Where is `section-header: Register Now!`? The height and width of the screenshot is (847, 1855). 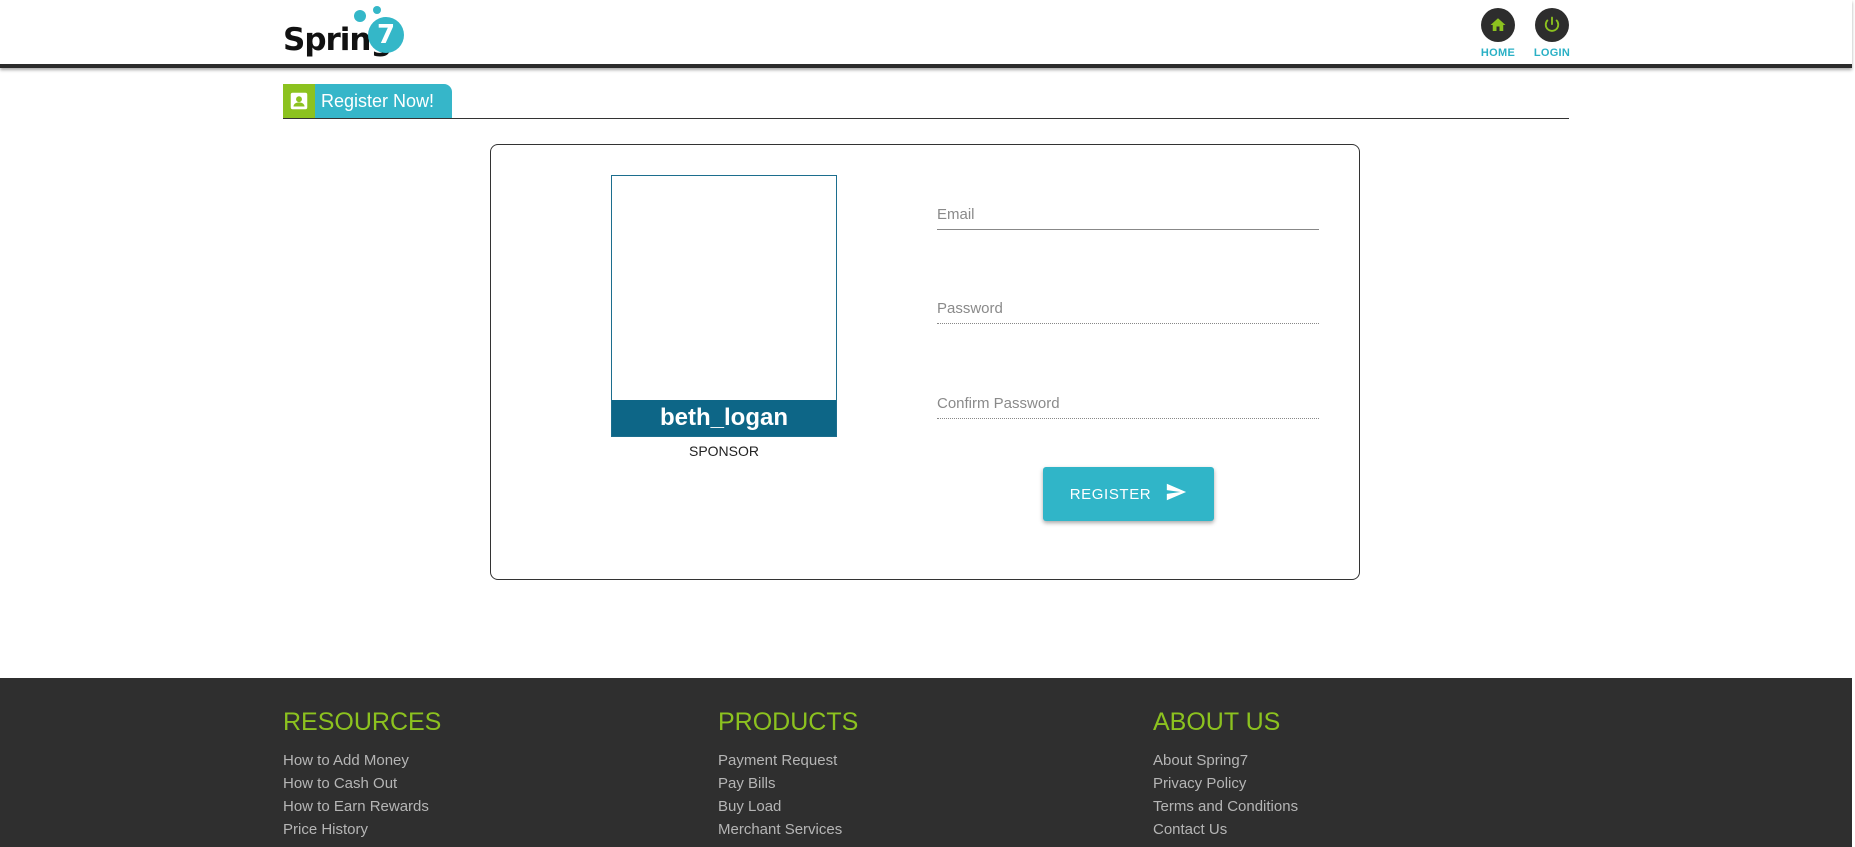 section-header: Register Now! is located at coordinates (926, 101).